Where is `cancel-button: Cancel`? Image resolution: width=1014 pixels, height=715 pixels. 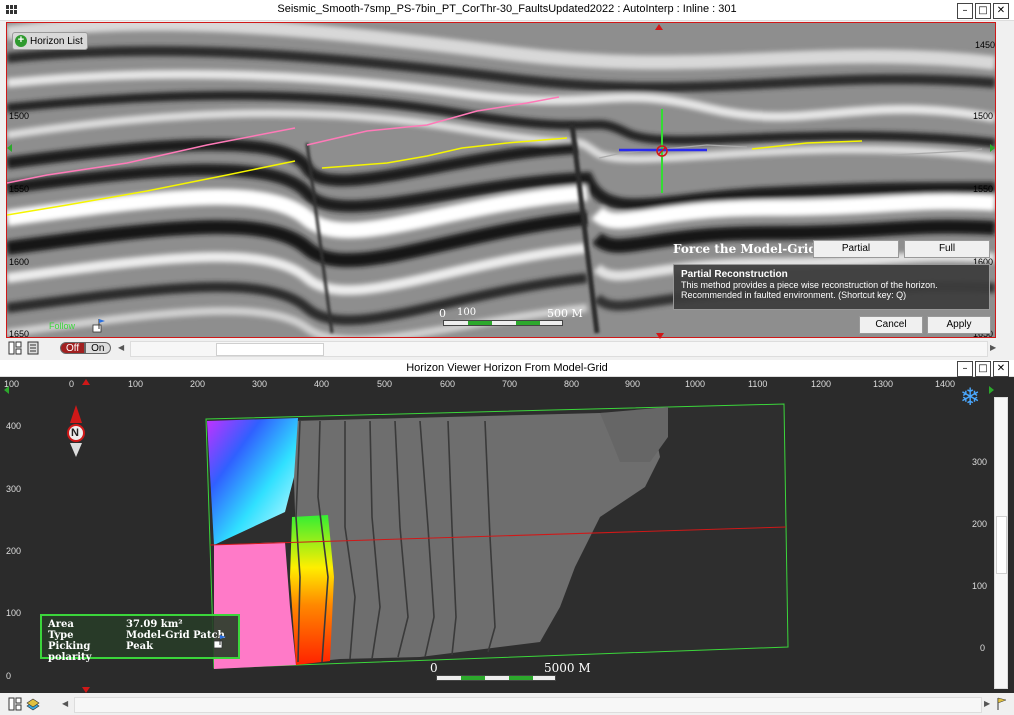
cancel-button: Cancel is located at coordinates (891, 325).